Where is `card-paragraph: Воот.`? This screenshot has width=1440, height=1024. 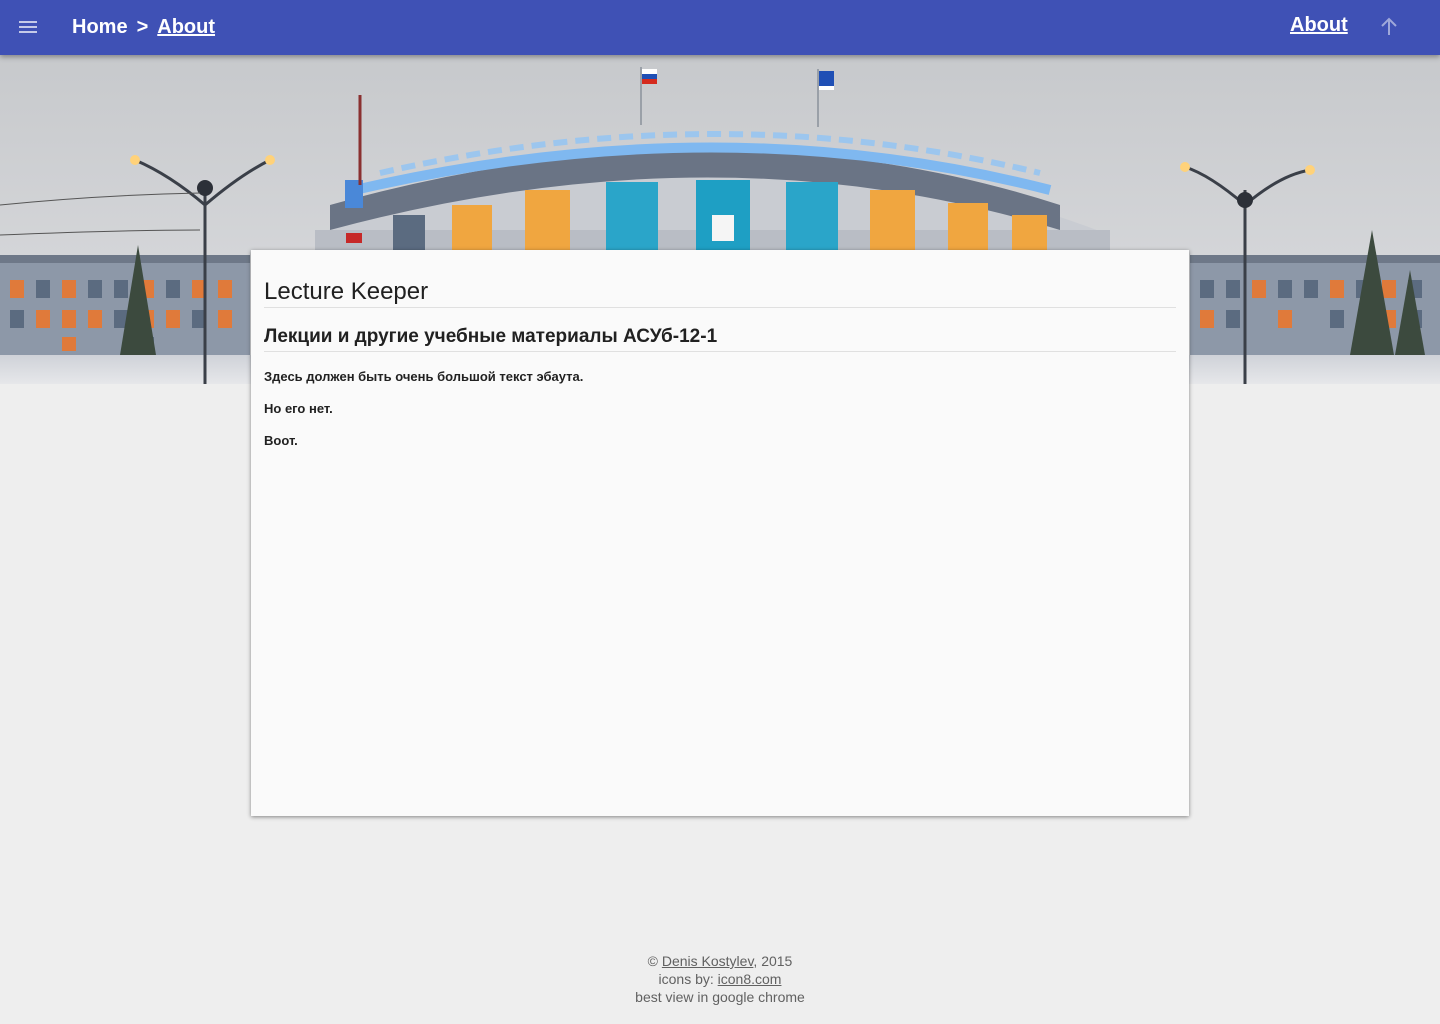 card-paragraph: Воот. is located at coordinates (281, 440).